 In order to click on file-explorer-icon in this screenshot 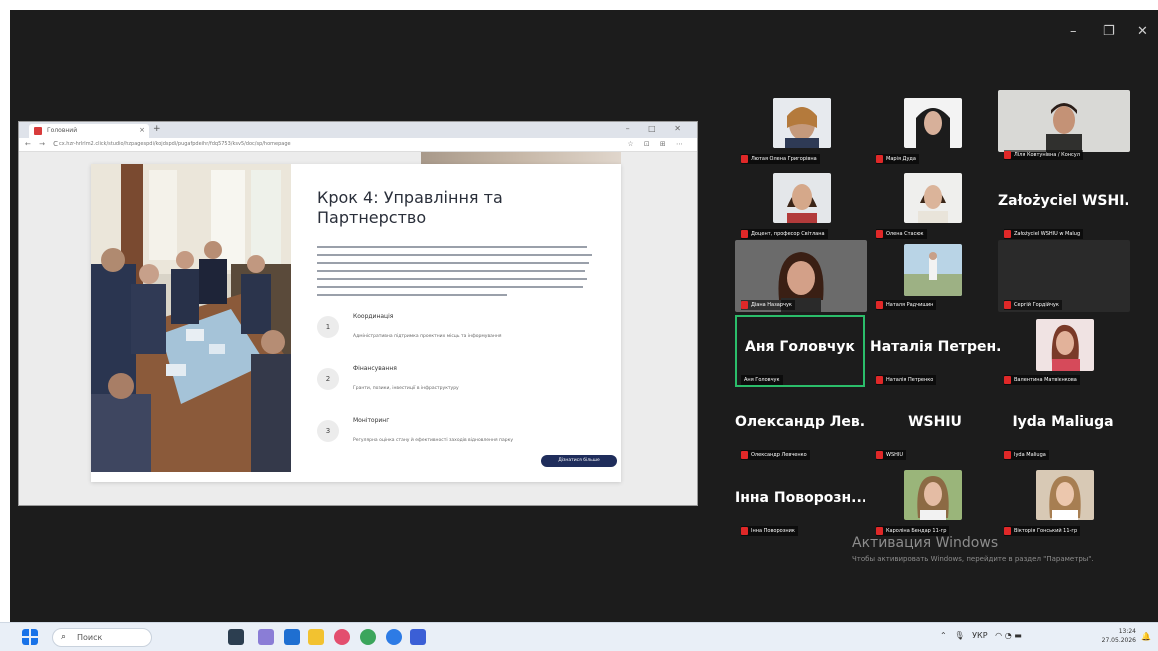, I will do `click(316, 637)`.